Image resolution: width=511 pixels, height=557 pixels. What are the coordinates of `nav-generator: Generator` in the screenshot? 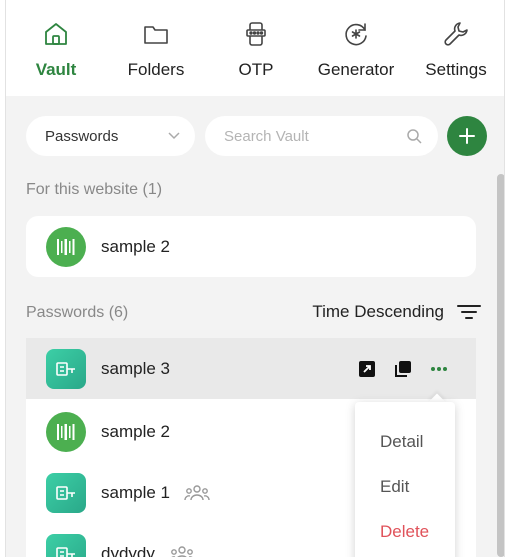 It's located at (356, 48).